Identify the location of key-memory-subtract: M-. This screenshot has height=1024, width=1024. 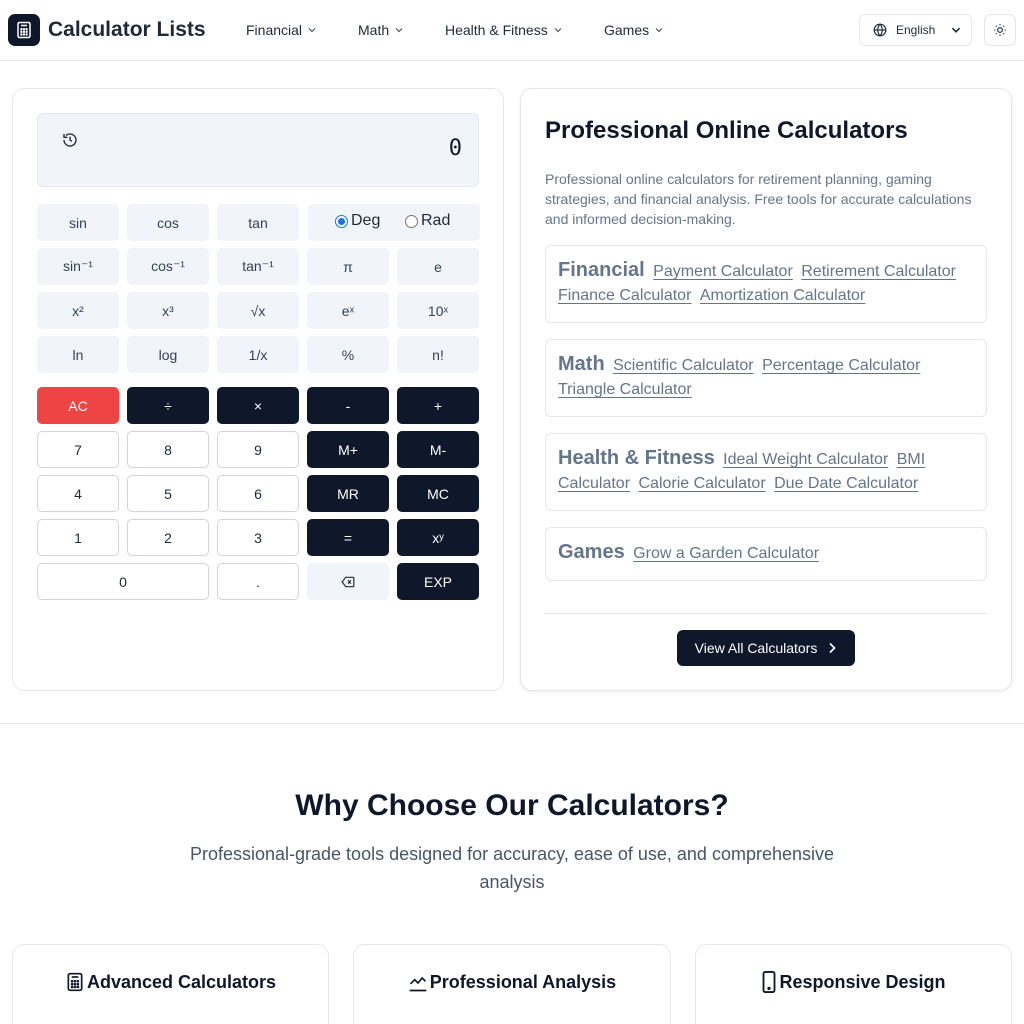
(438, 449).